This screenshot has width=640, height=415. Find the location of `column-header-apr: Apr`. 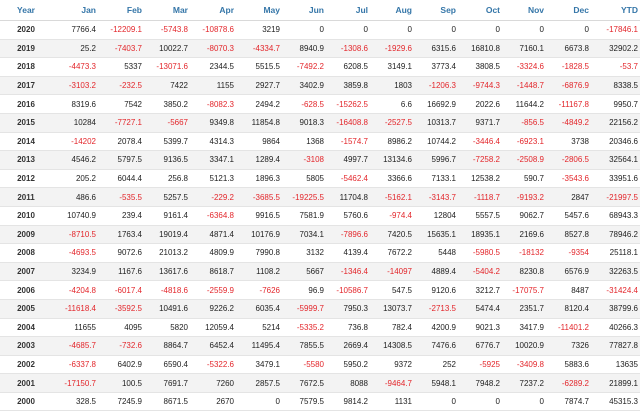

column-header-apr: Apr is located at coordinates (213, 10).